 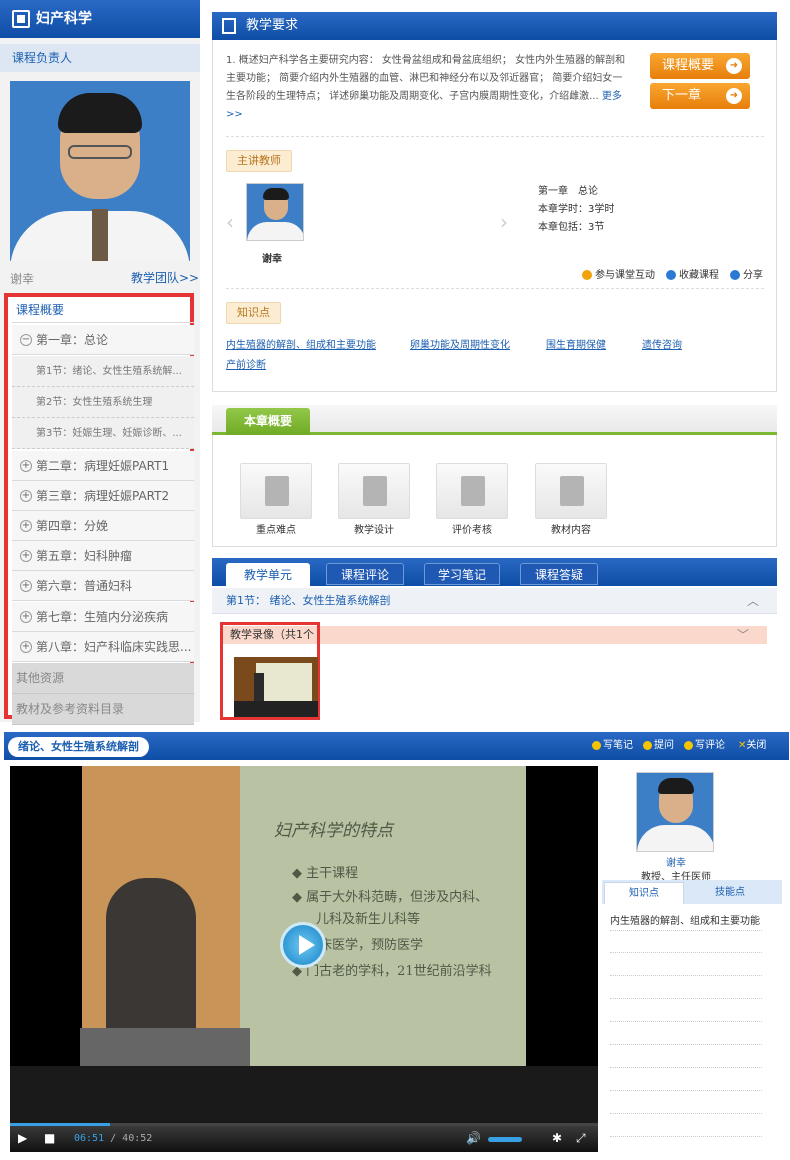 I want to click on tab-notes: 学习笔记, so click(x=462, y=574).